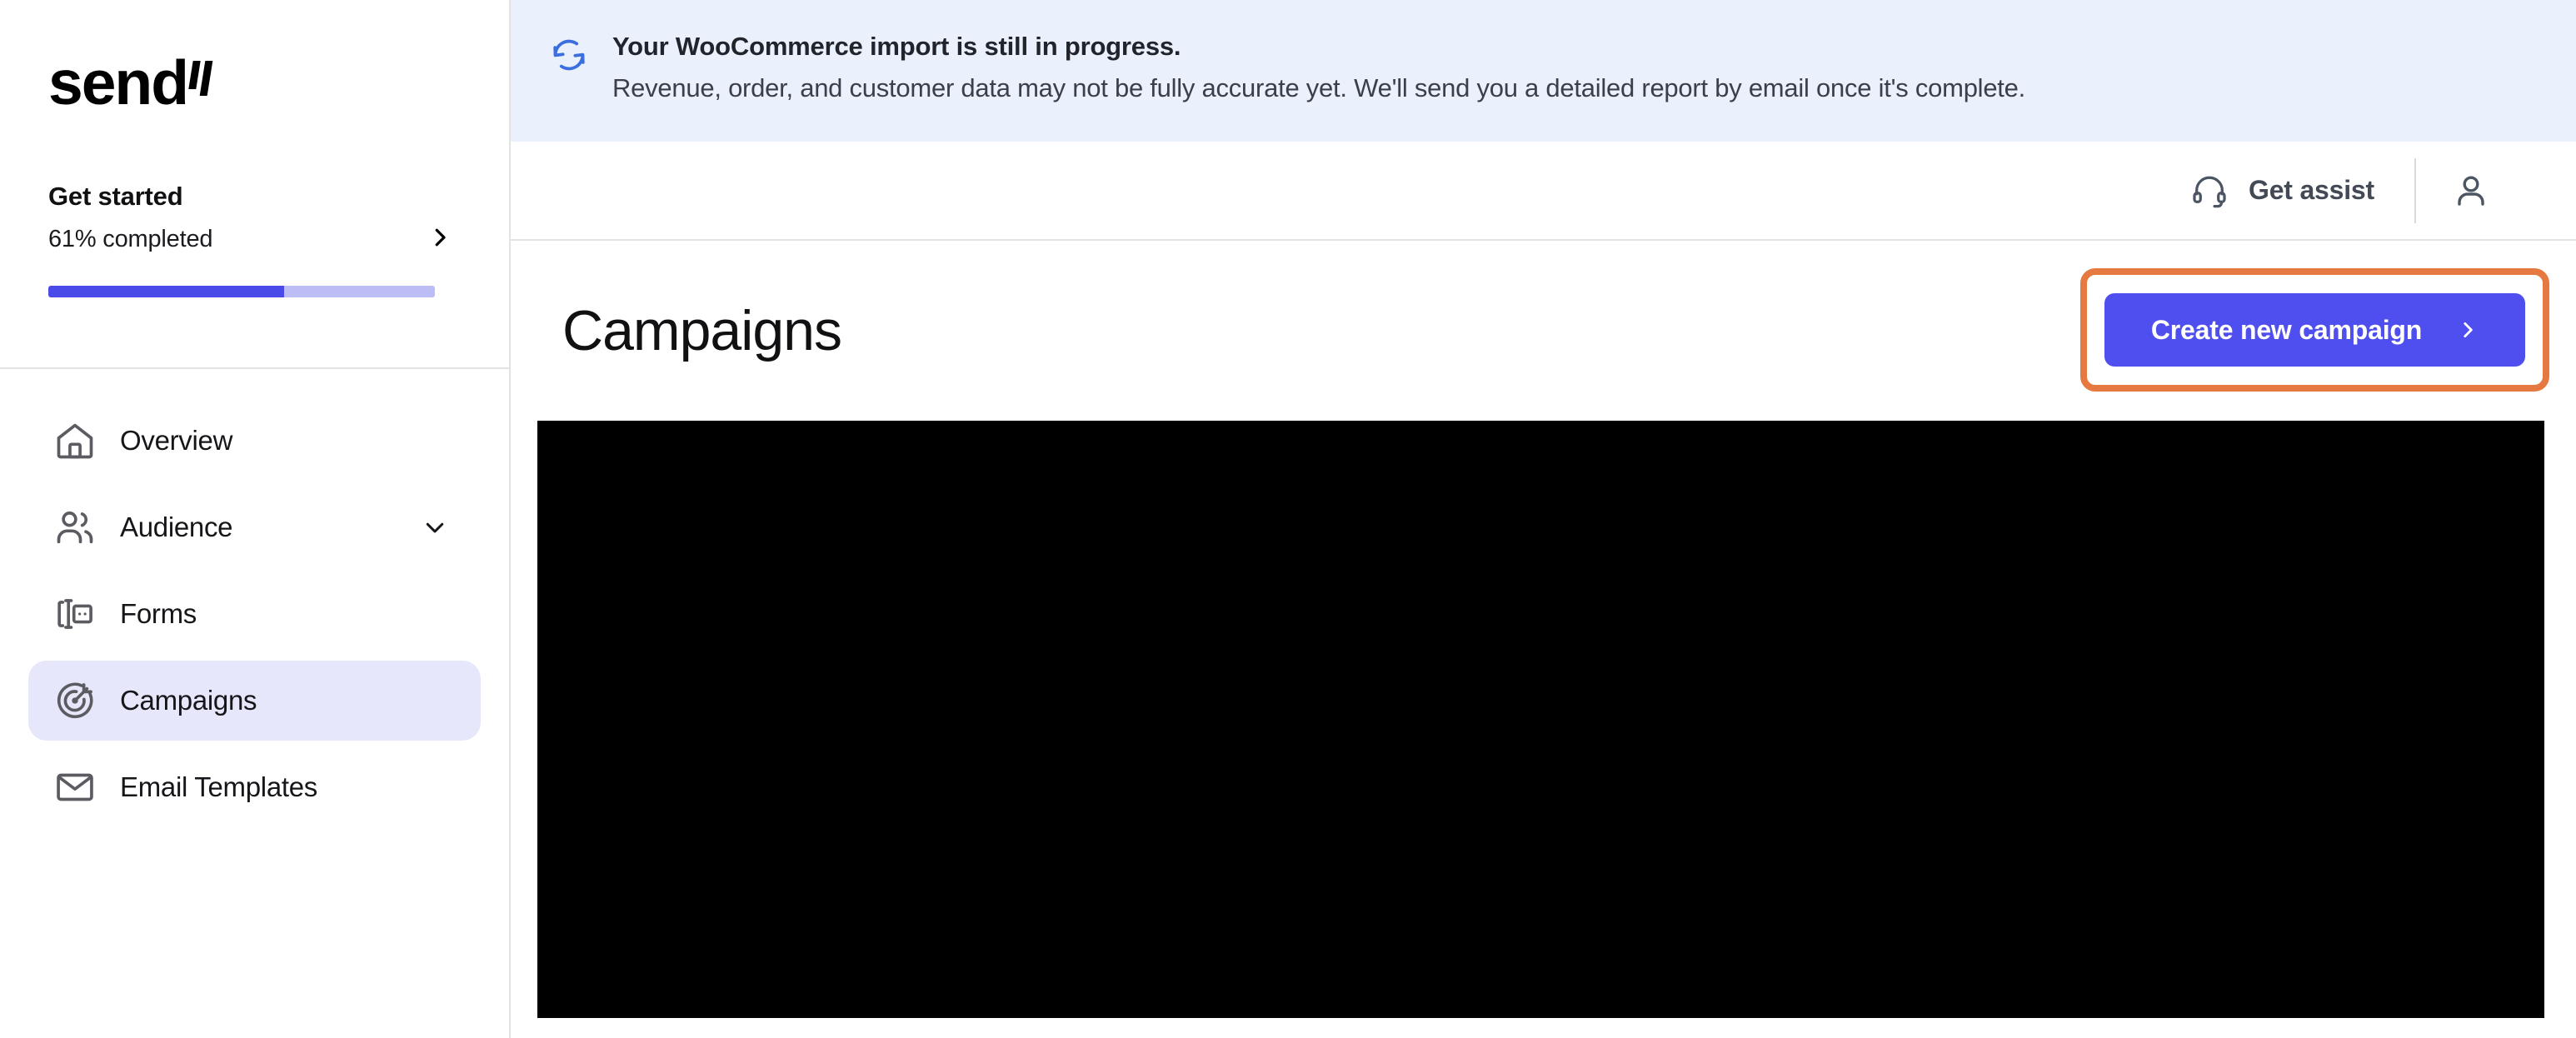  I want to click on page-title: Campaigns, so click(702, 331).